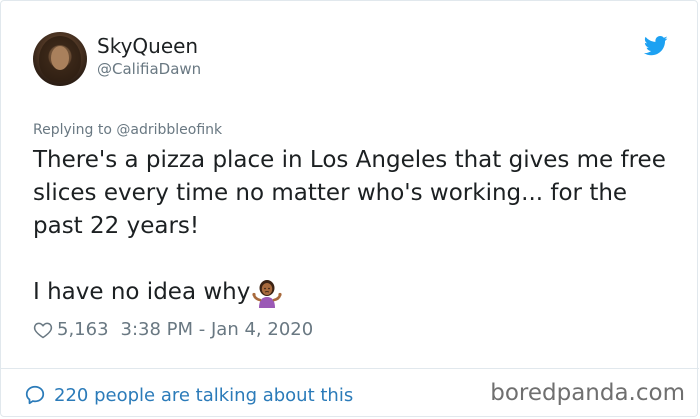 Image resolution: width=700 pixels, height=419 pixels. I want to click on avatar, so click(60, 59).